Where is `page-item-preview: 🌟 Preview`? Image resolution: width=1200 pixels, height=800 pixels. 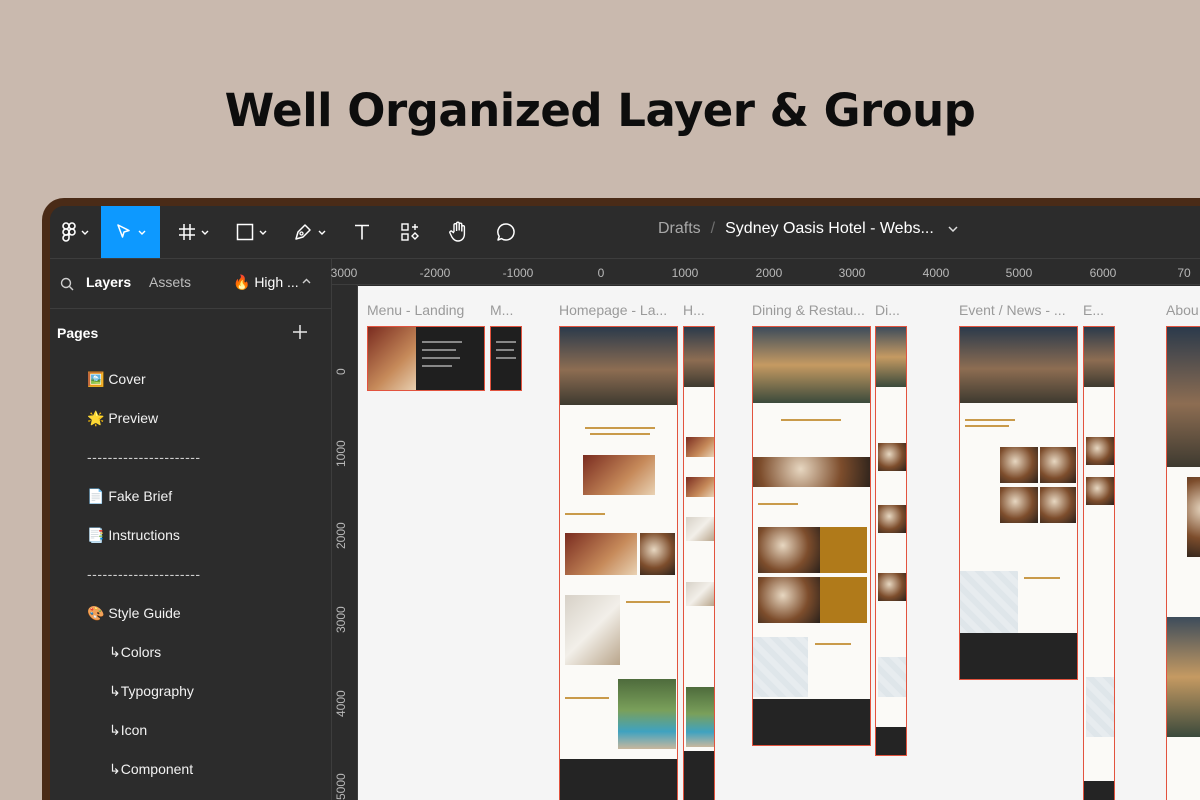 page-item-preview: 🌟 Preview is located at coordinates (122, 418).